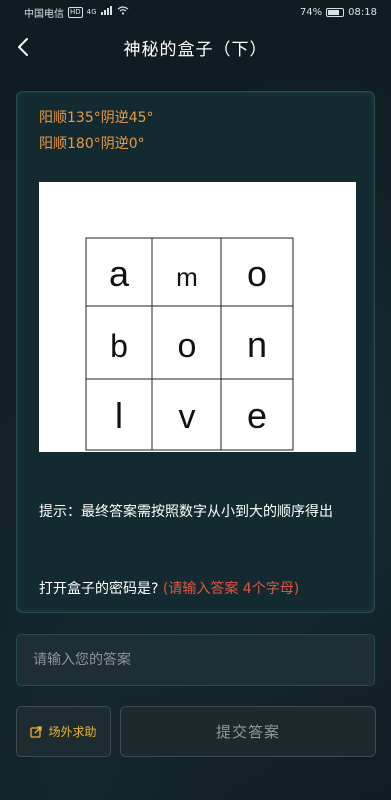  I want to click on letter-grid: a m ob o nl v e, so click(189, 344).